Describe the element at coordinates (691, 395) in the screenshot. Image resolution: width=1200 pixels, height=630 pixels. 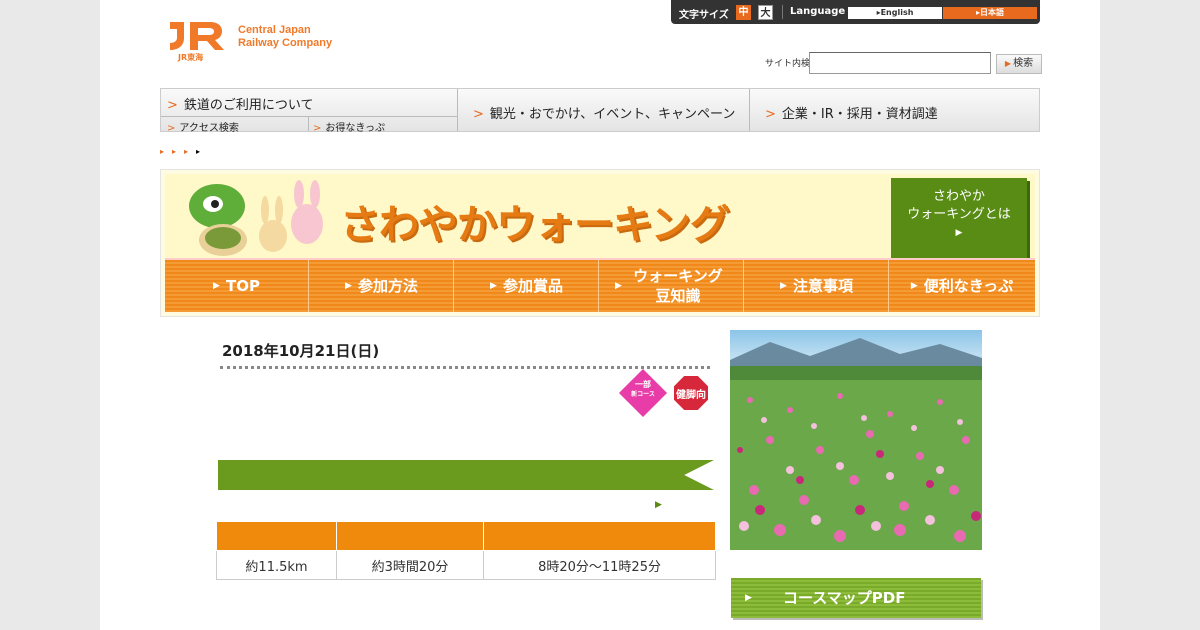
I see `advanced-badge-text: 健脚向` at that location.